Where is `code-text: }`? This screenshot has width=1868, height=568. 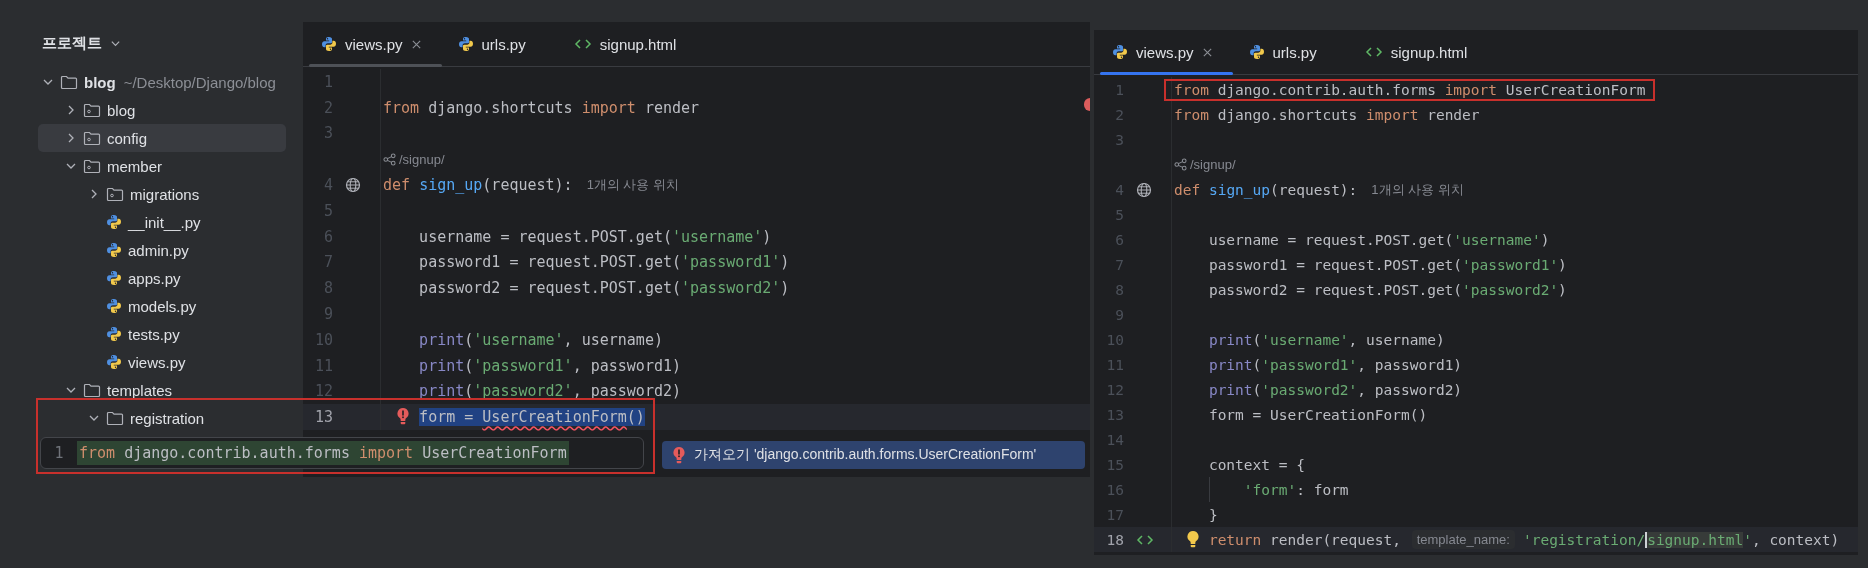
code-text: } is located at coordinates (1213, 514).